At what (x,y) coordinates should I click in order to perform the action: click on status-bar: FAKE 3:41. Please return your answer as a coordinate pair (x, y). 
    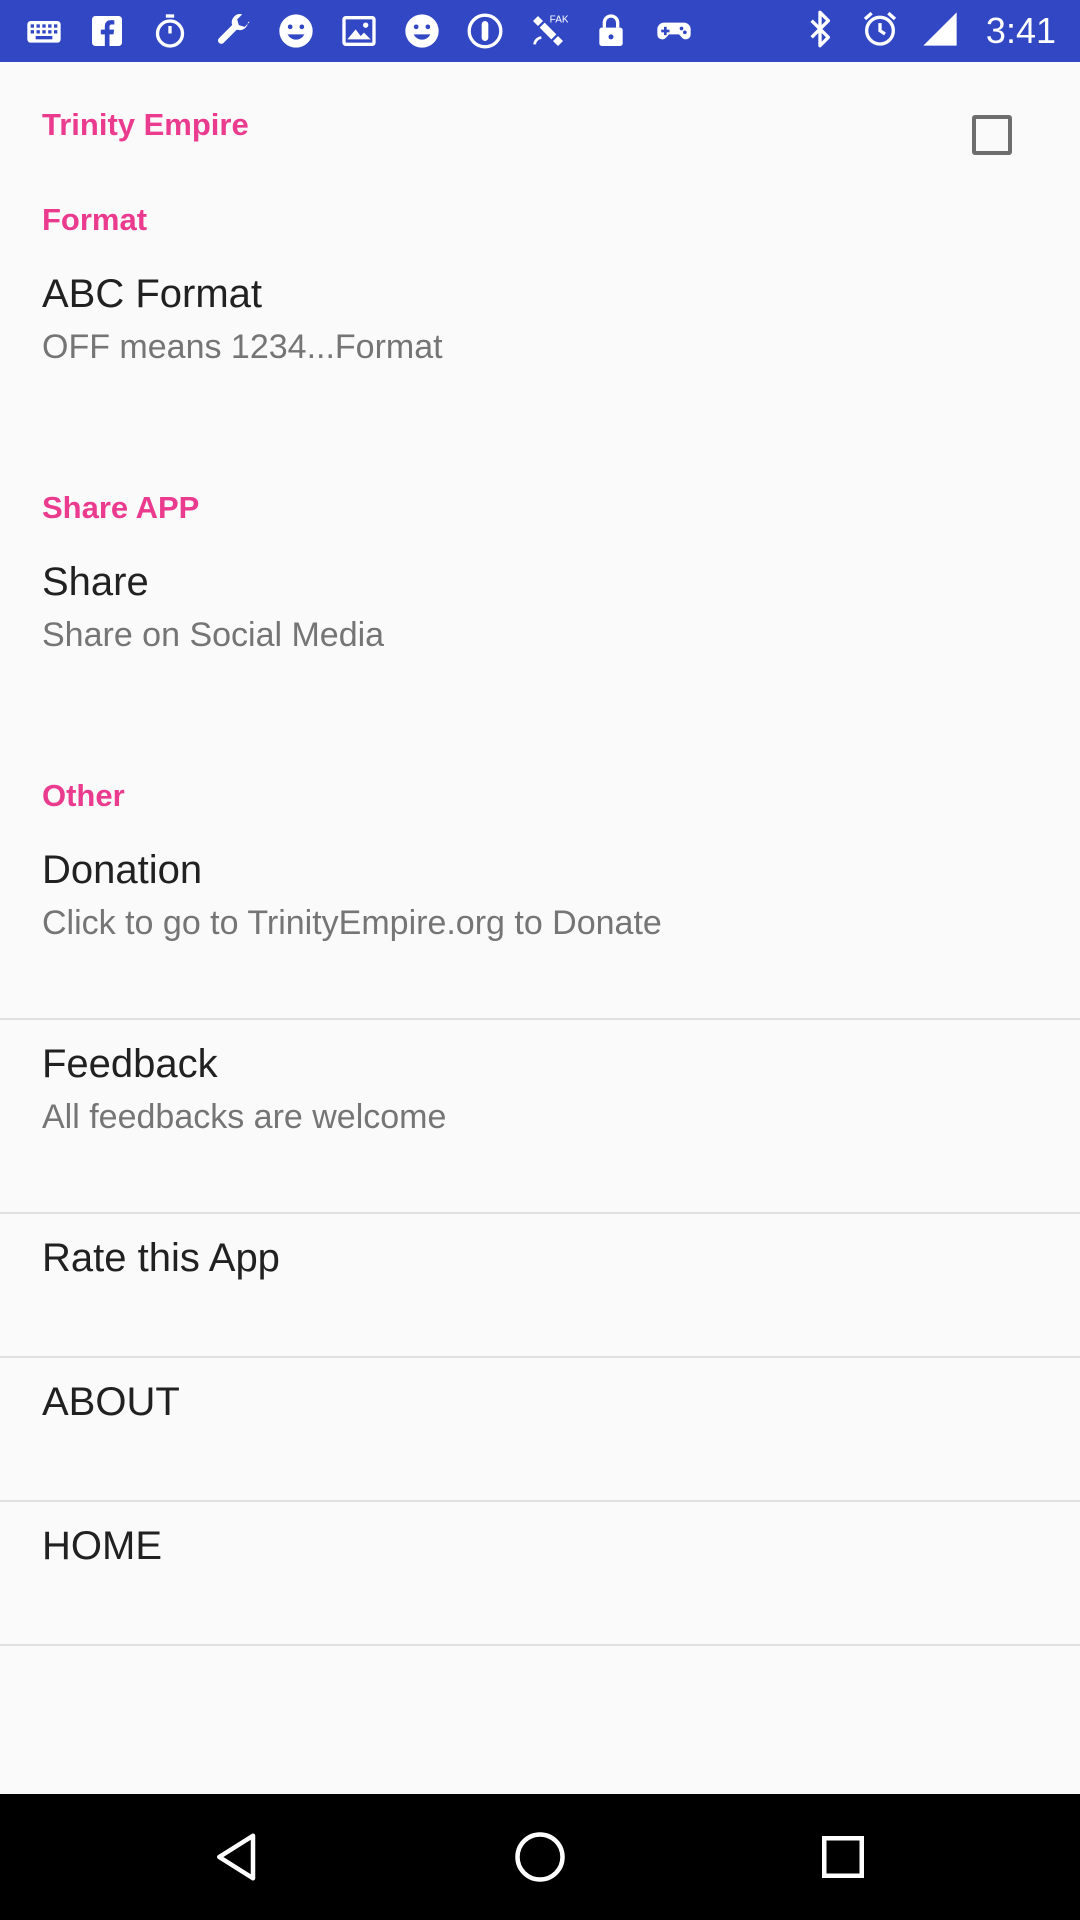
    Looking at the image, I should click on (540, 31).